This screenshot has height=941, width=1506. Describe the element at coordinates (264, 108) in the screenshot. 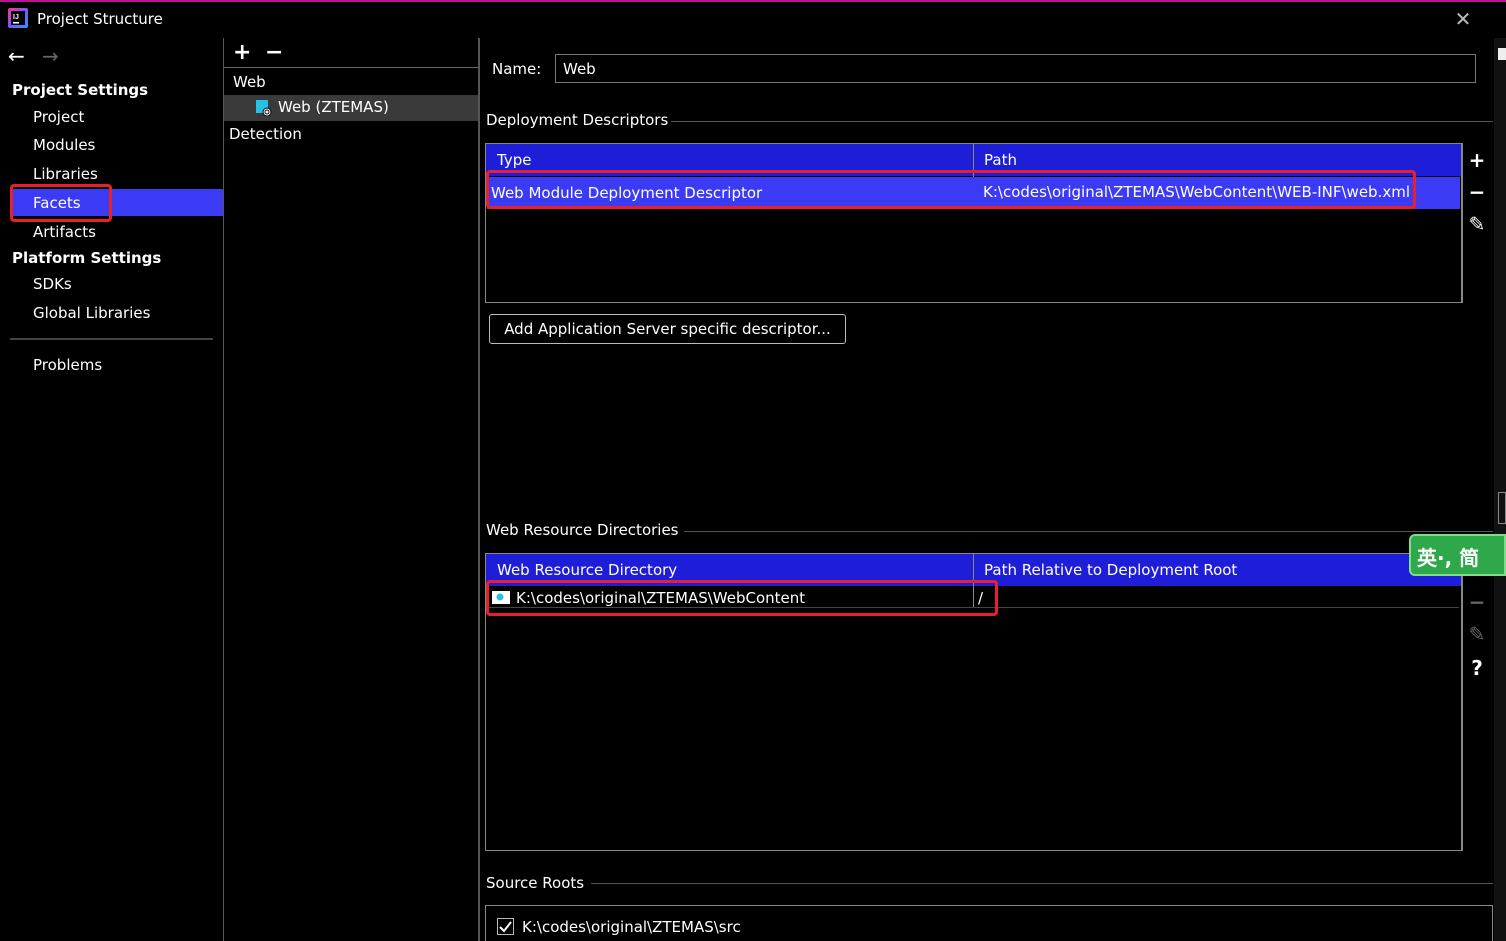

I see `web-facet-icon` at that location.